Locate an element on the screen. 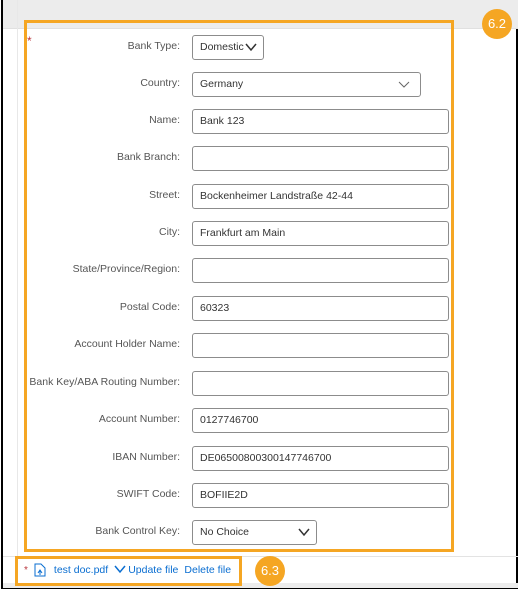  callout-badge-attachment: 6.3 is located at coordinates (270, 571).